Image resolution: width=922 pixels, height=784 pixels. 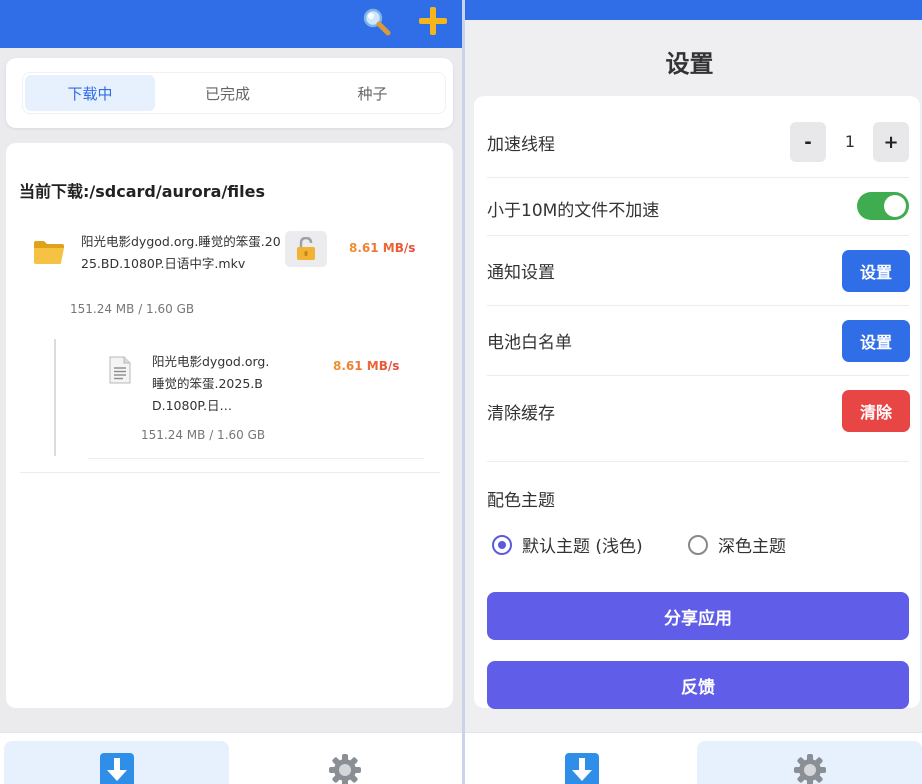 I want to click on tab-bar: 下载中 已完成 种子, so click(x=234, y=93).